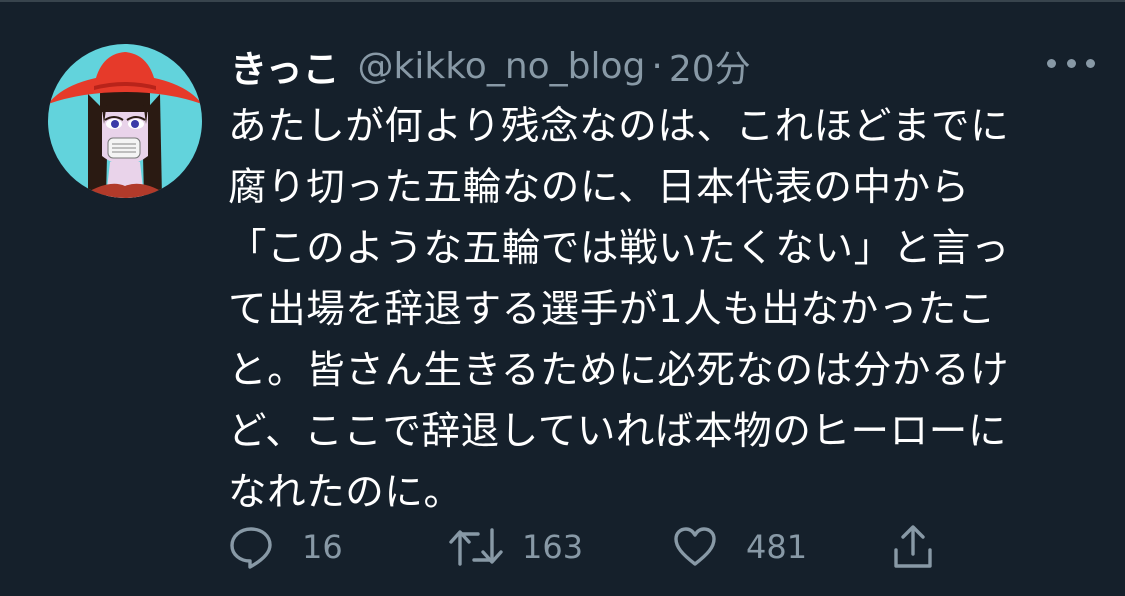 Image resolution: width=1125 pixels, height=596 pixels. Describe the element at coordinates (322, 547) in the screenshot. I see `reply-count: 16` at that location.